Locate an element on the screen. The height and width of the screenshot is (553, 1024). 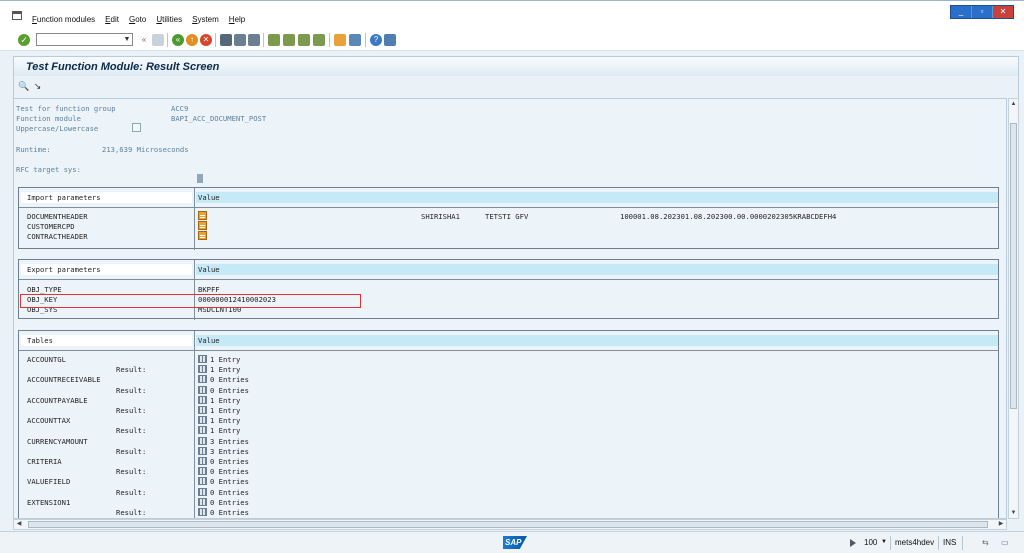
save-icon is located at coordinates (158, 40).